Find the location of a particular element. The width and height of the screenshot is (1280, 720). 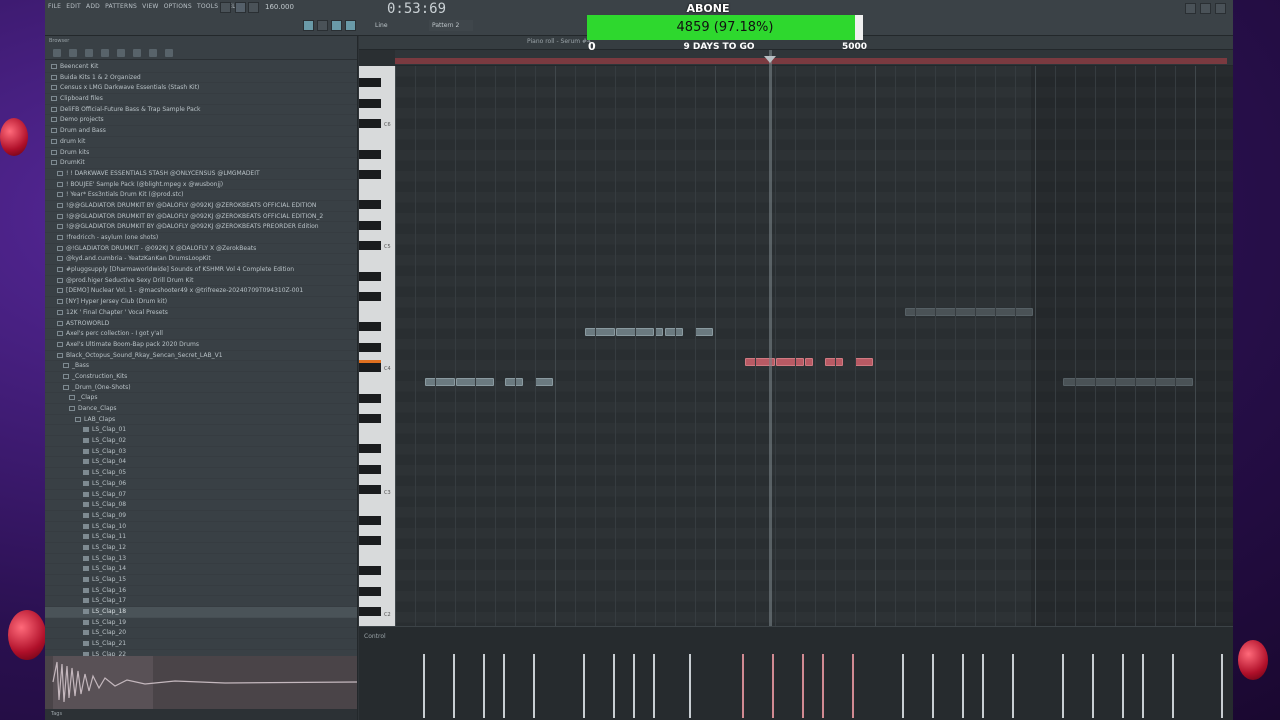

tempo-display: 160.000 is located at coordinates (279, 7).